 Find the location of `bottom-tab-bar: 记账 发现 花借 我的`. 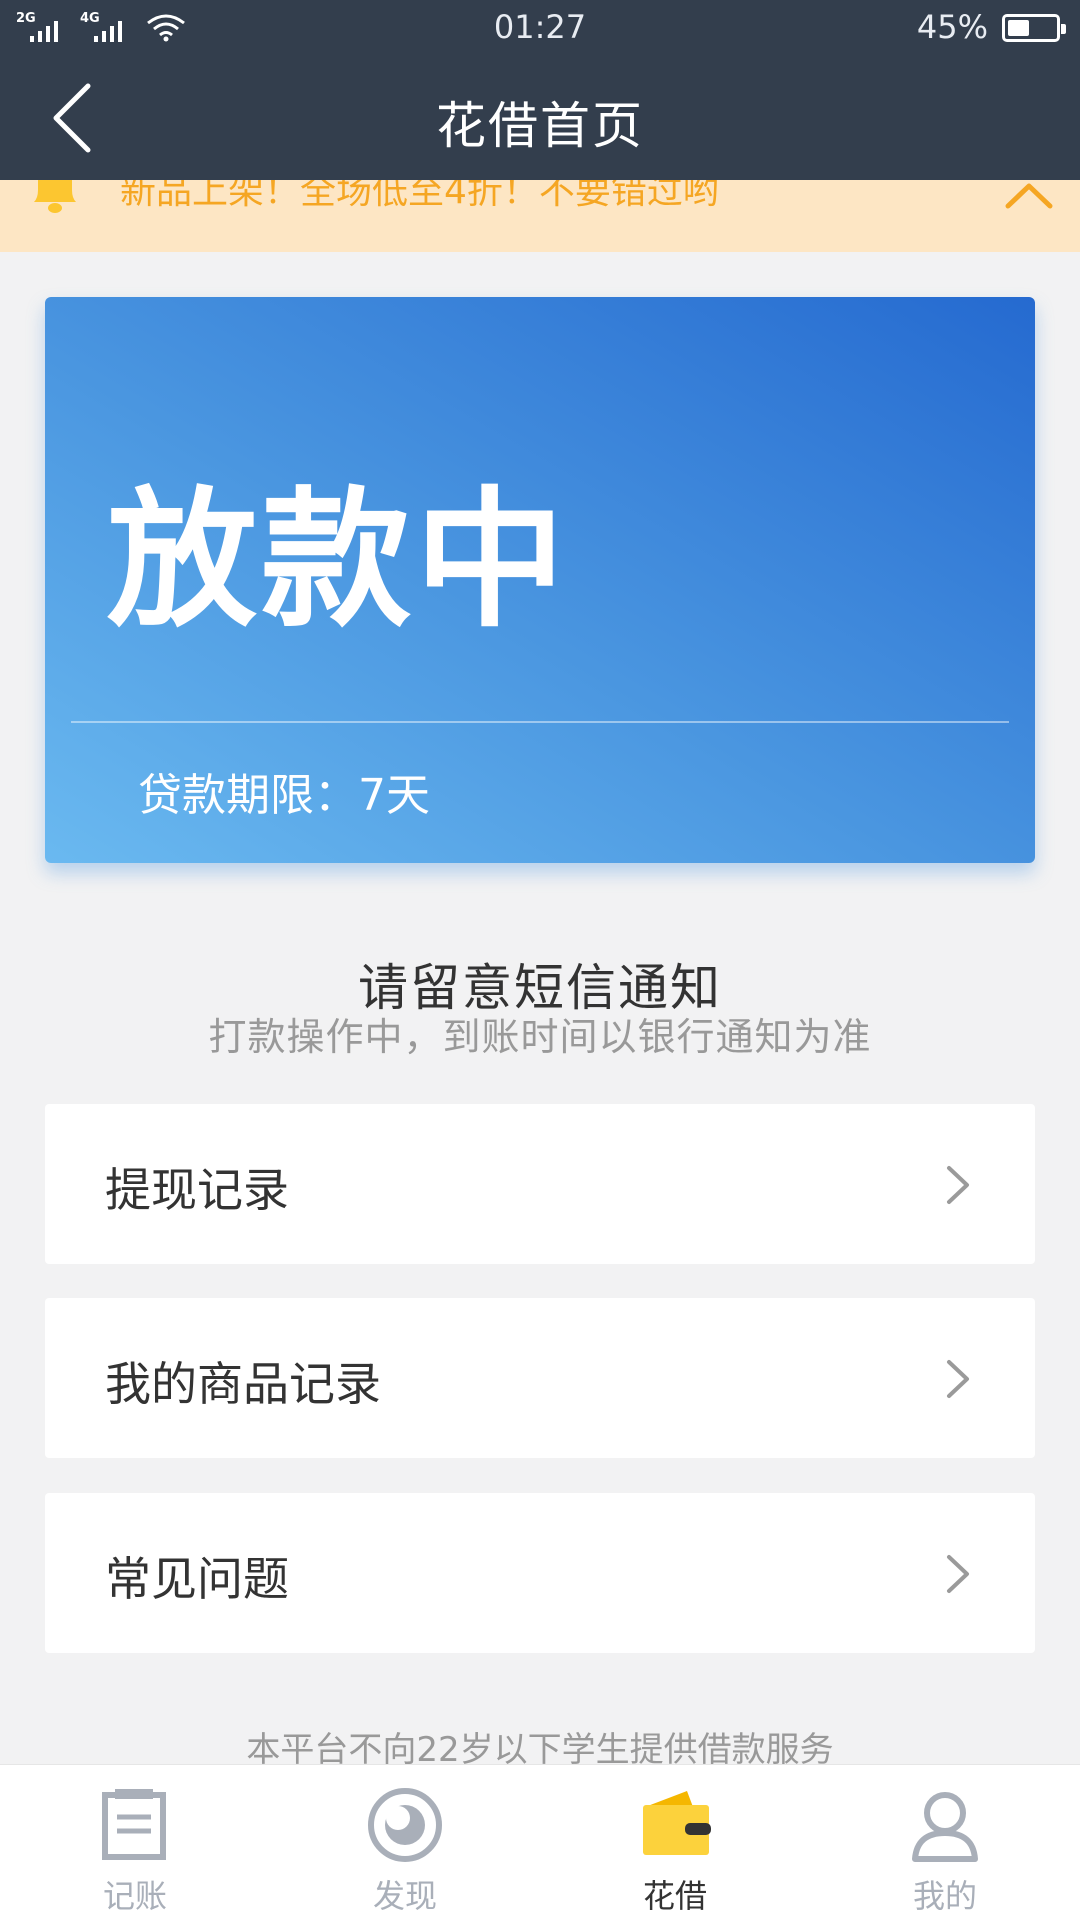

bottom-tab-bar: 记账 发现 花借 我的 is located at coordinates (540, 1842).